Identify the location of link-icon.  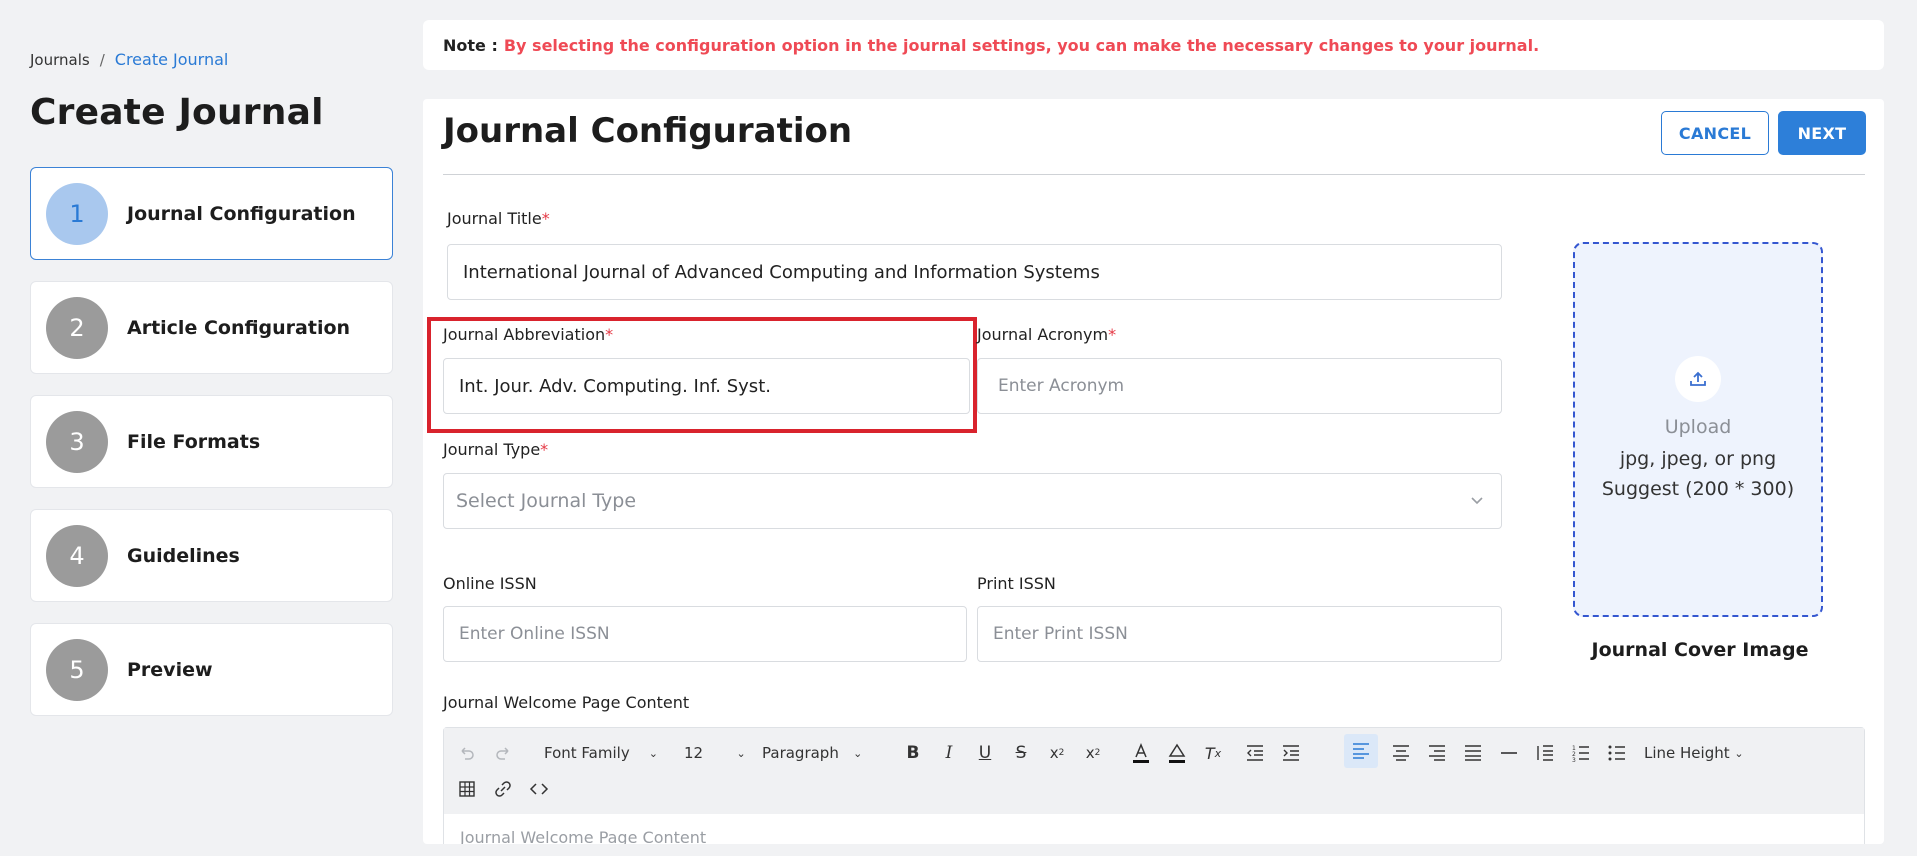
(503, 789).